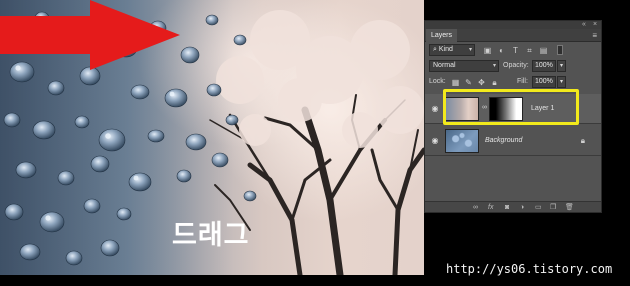 The width and height of the screenshot is (630, 286). I want to click on lock-image-icon: ✎, so click(468, 82).